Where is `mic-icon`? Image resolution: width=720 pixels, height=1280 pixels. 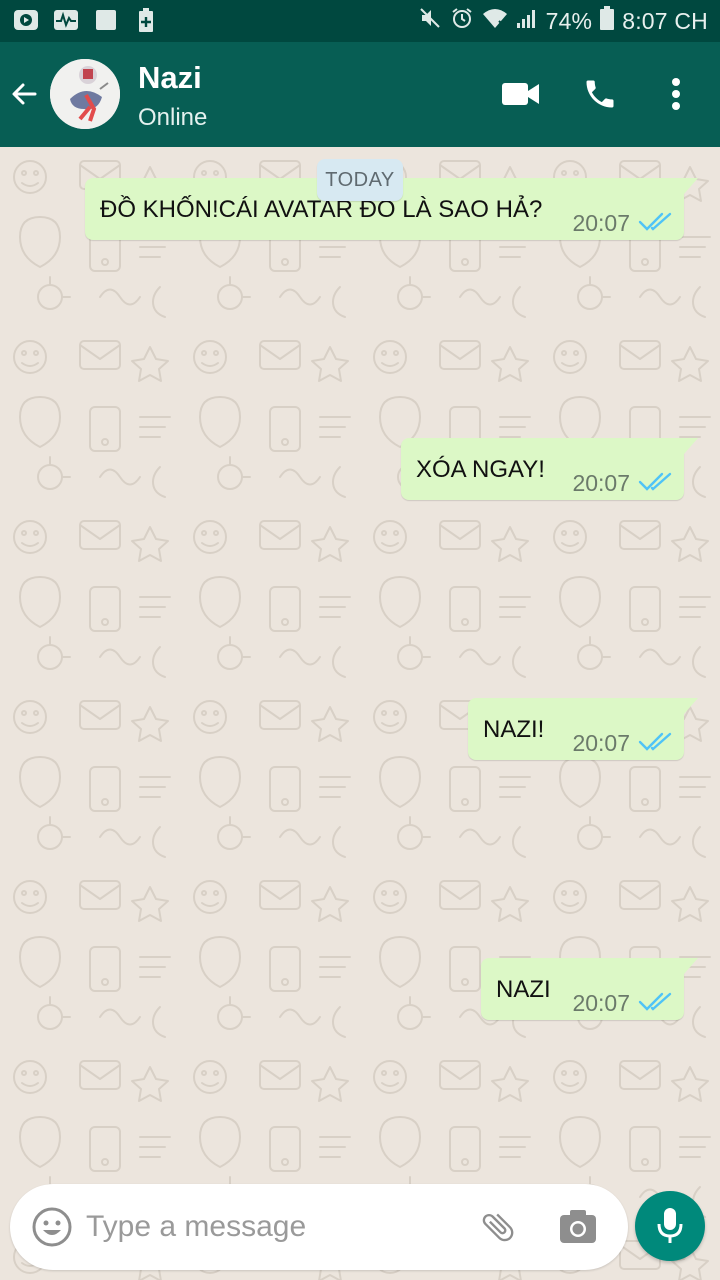 mic-icon is located at coordinates (670, 1225).